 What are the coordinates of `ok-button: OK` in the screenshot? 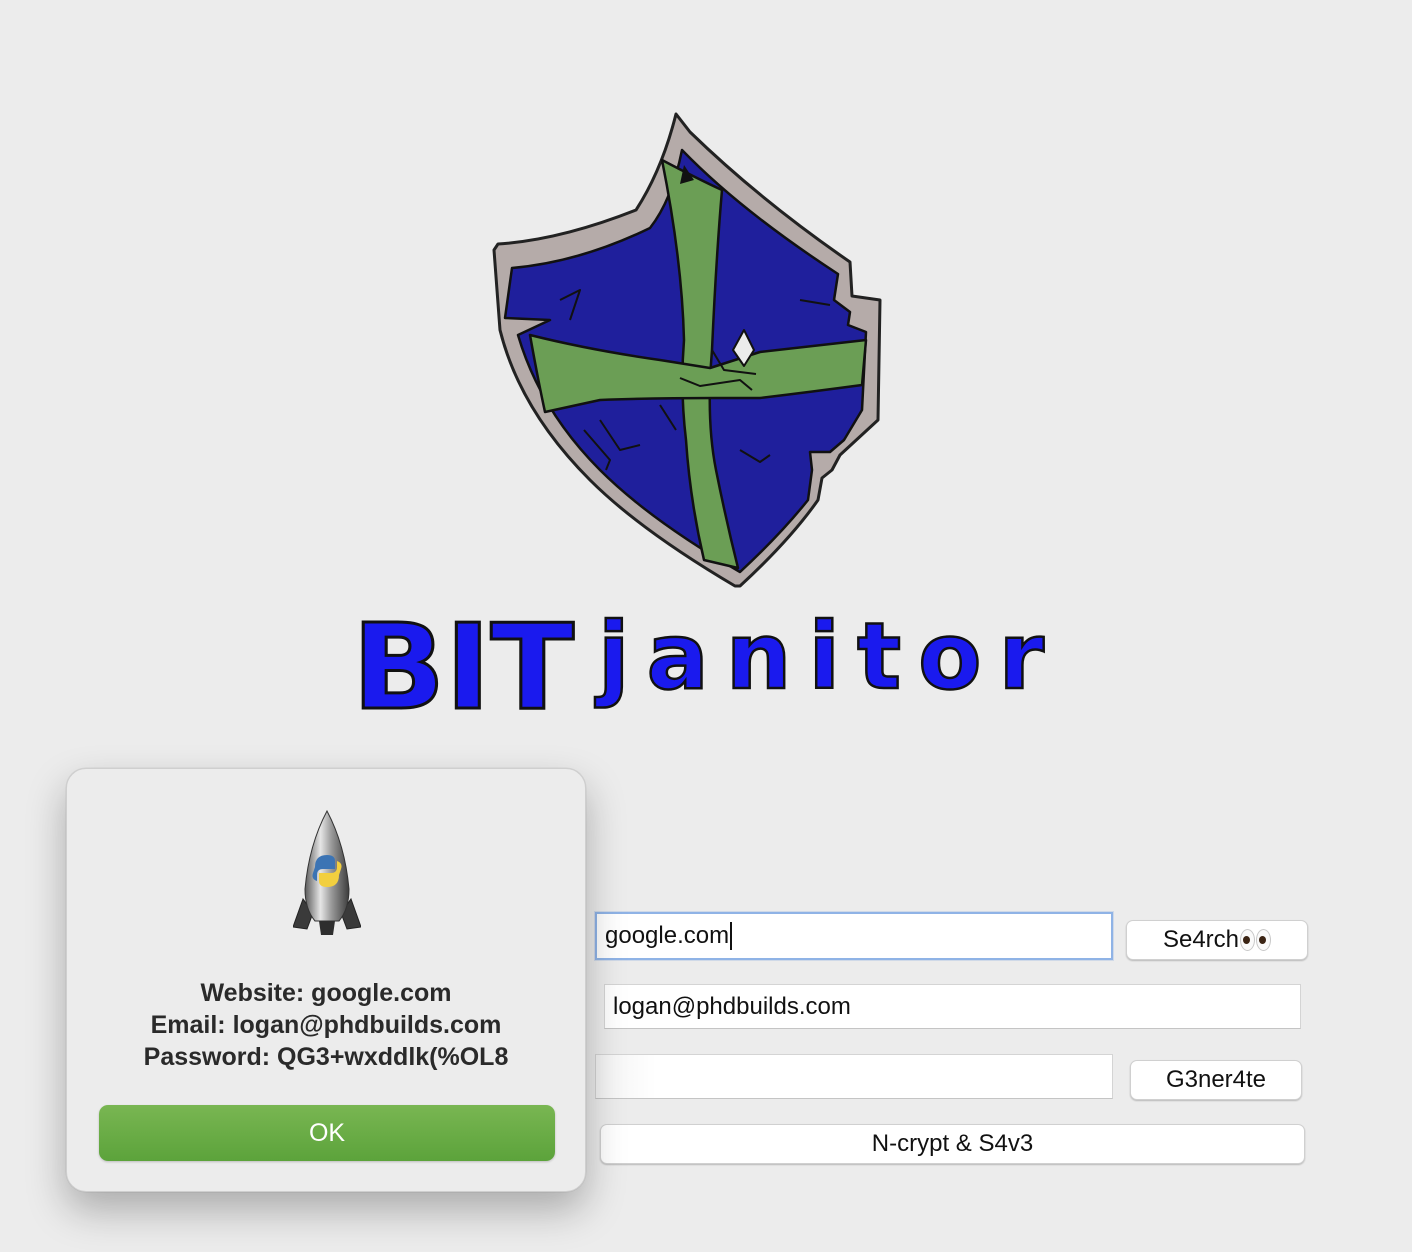 It's located at (327, 1133).